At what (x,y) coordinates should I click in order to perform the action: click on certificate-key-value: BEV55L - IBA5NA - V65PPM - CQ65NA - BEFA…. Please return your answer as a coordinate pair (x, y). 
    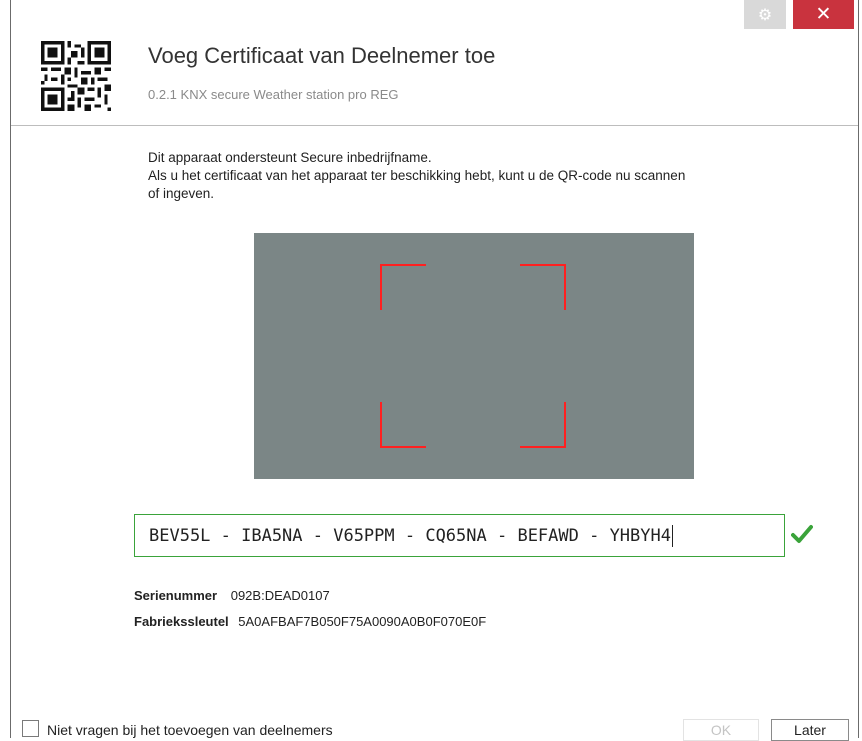
    Looking at the image, I should click on (410, 535).